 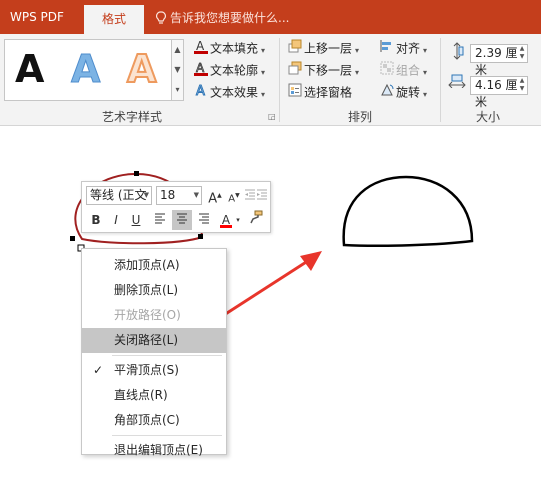 I want to click on group-icon, so click(x=387, y=71).